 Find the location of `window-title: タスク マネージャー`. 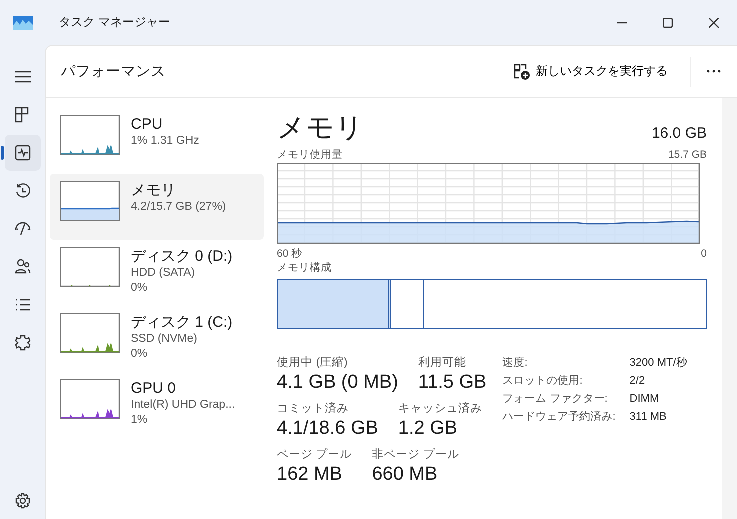

window-title: タスク マネージャー is located at coordinates (114, 22).